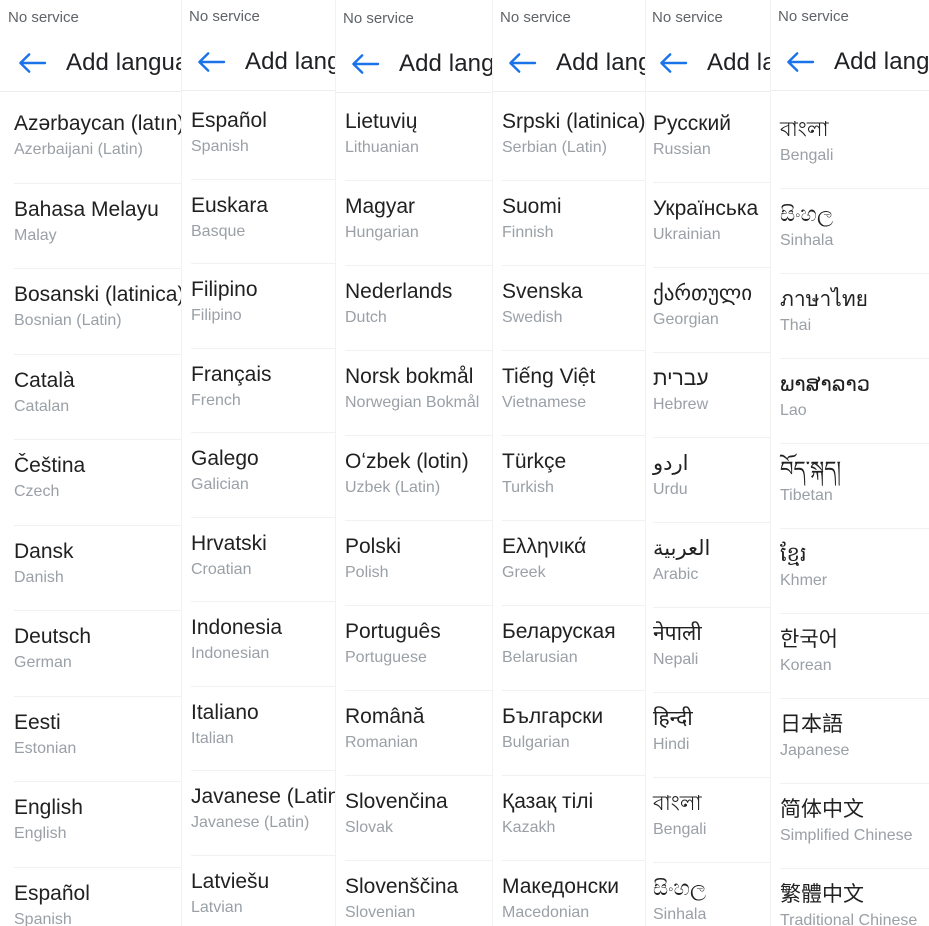 The height and width of the screenshot is (926, 929). I want to click on language-english-name: Bengali, so click(680, 829).